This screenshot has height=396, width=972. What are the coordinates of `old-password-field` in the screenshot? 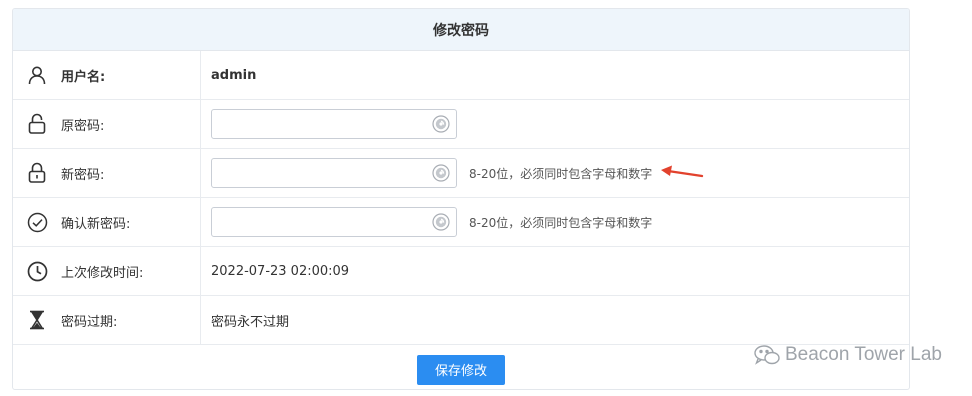 It's located at (334, 124).